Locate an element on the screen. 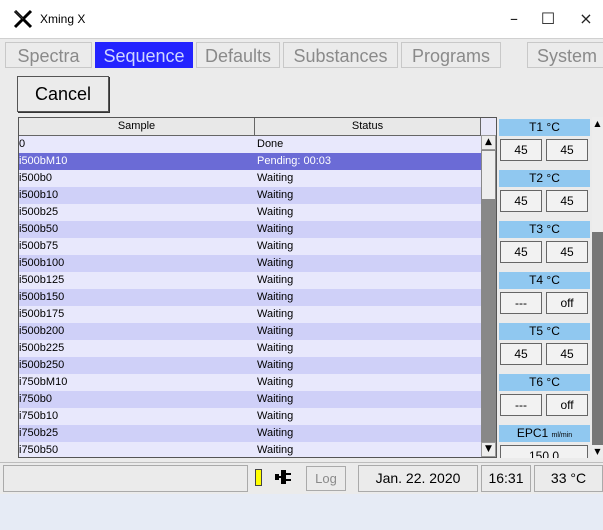 The image size is (603, 530). epc1-value: 150.0 is located at coordinates (544, 451).